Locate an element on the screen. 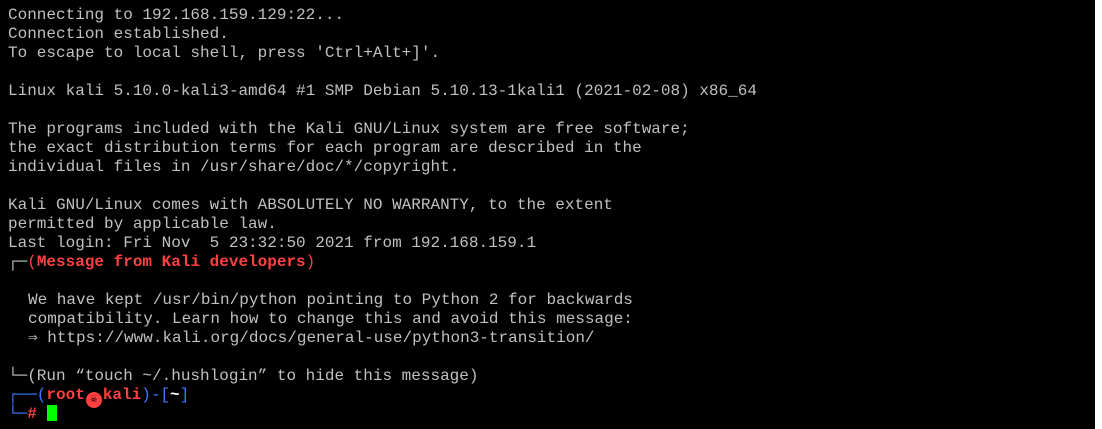  prompt-user: root is located at coordinates (65, 395).